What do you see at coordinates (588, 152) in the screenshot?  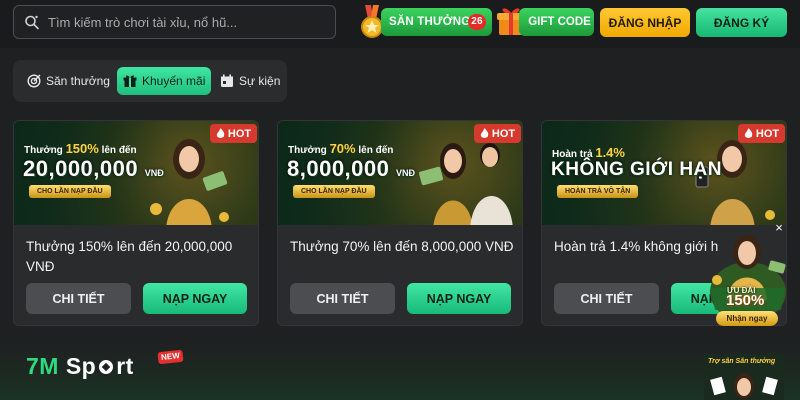 I see `banner-headline: Hoàn trả 1.4%` at bounding box center [588, 152].